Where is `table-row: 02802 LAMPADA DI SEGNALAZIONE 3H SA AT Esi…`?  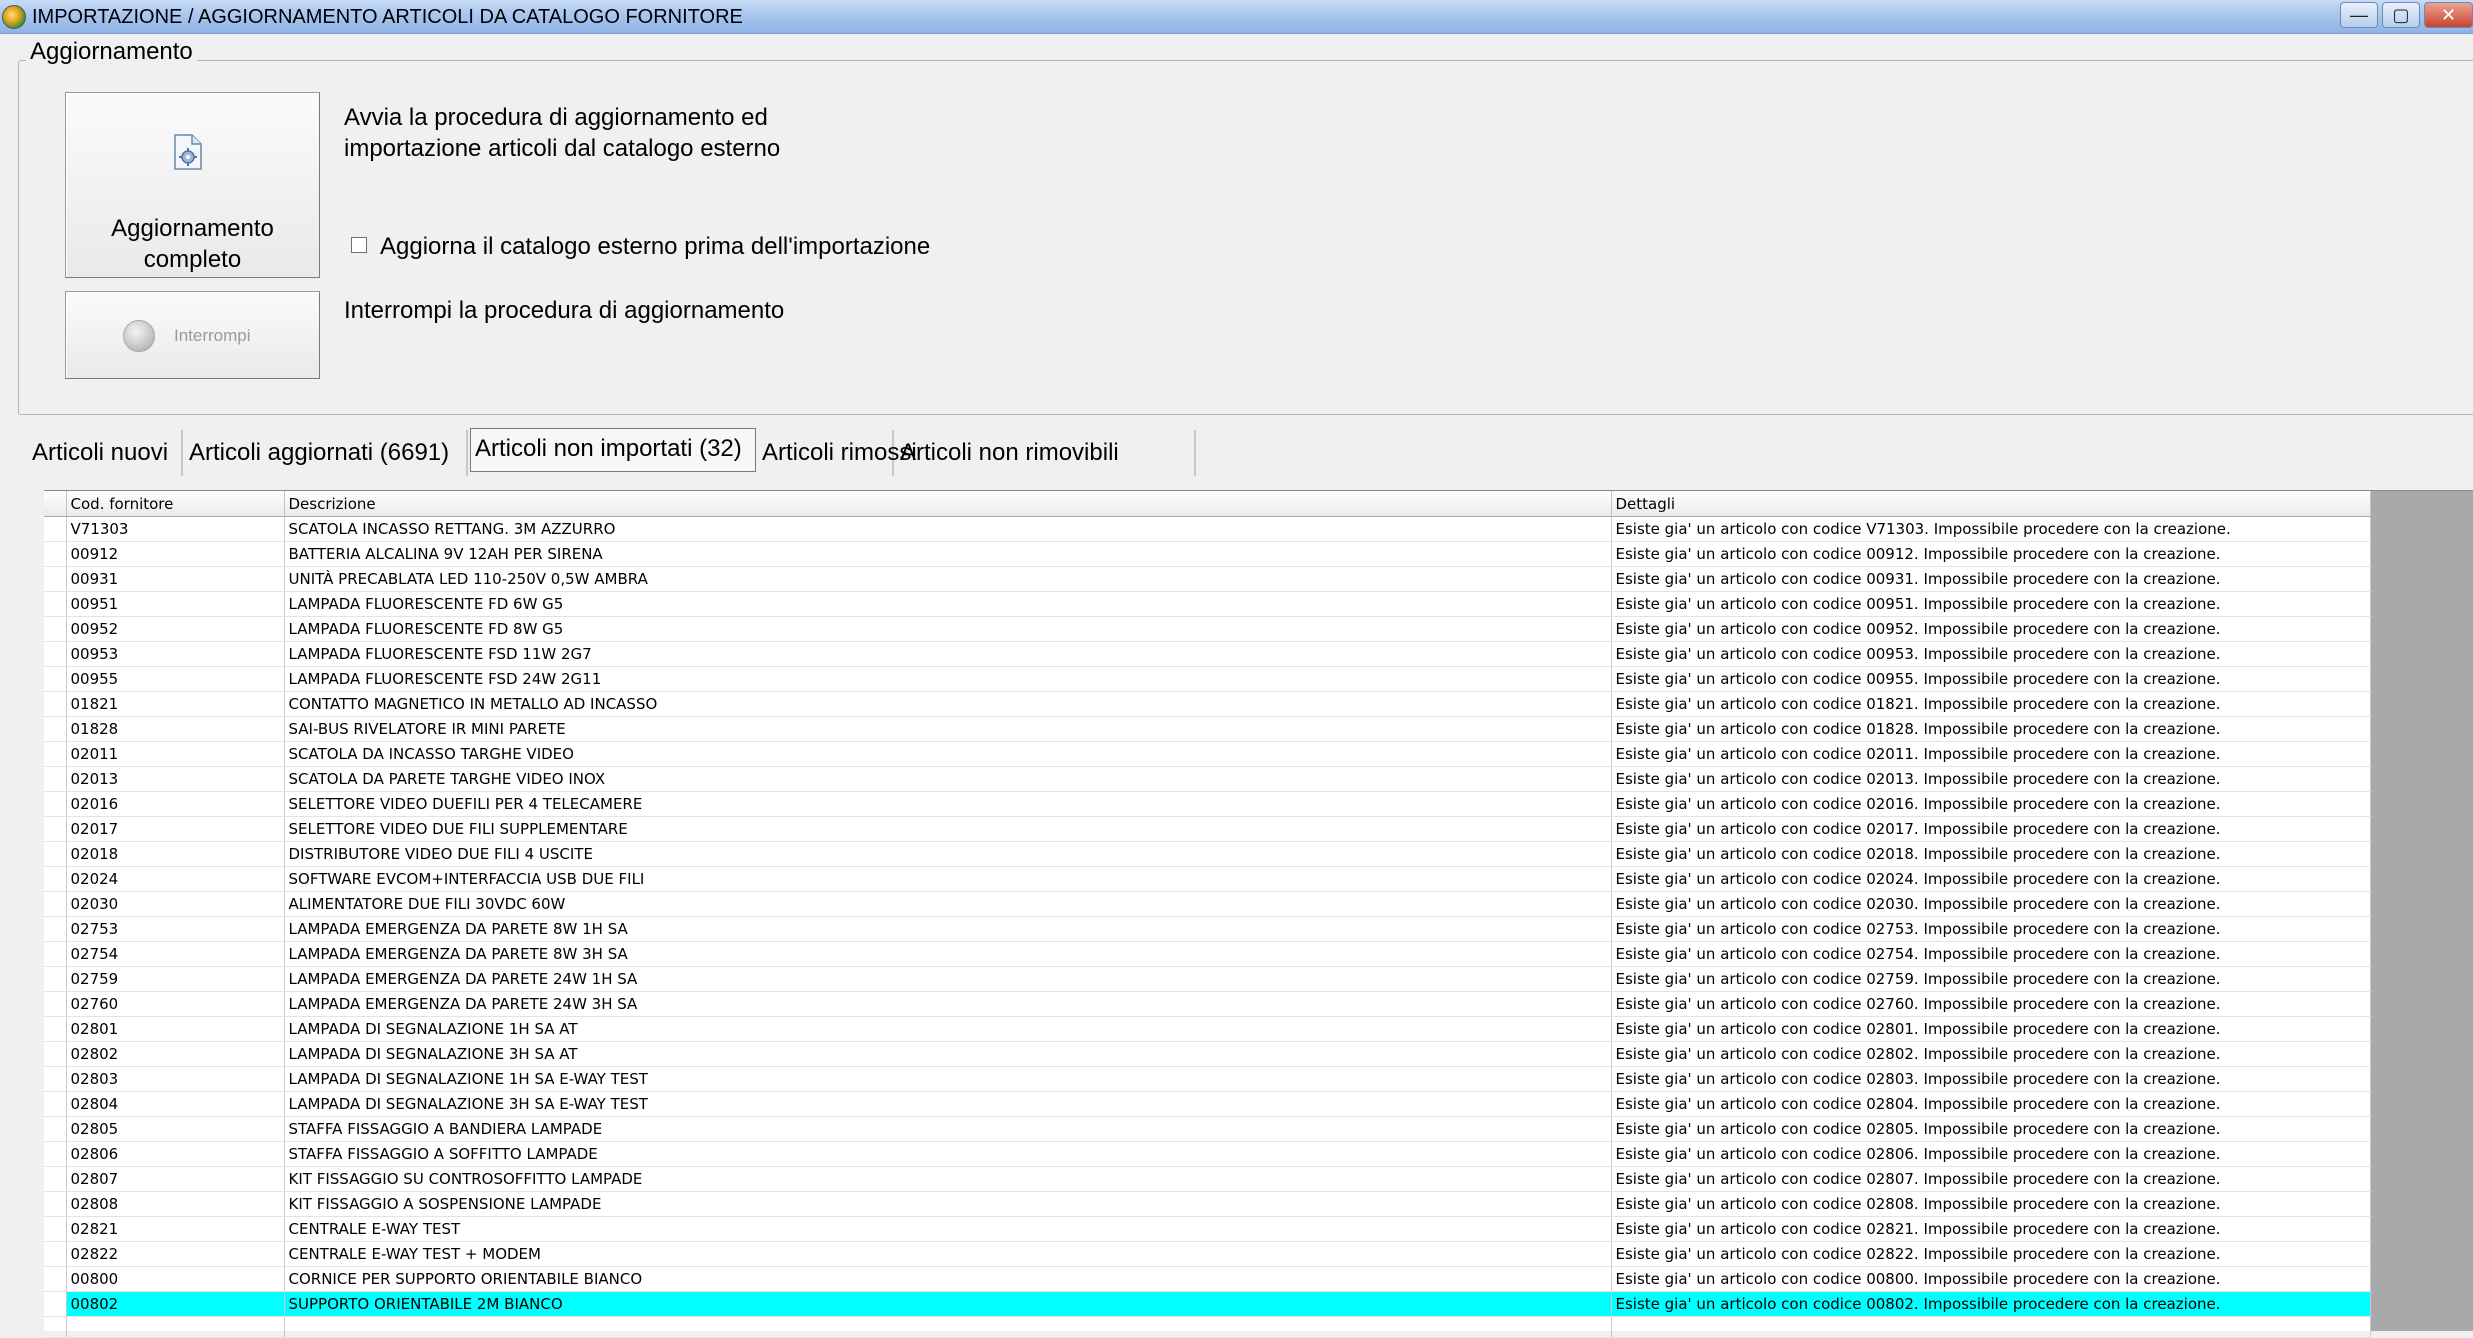
table-row: 02802 LAMPADA DI SEGNALAZIONE 3H SA AT Esi… is located at coordinates (1207, 1054).